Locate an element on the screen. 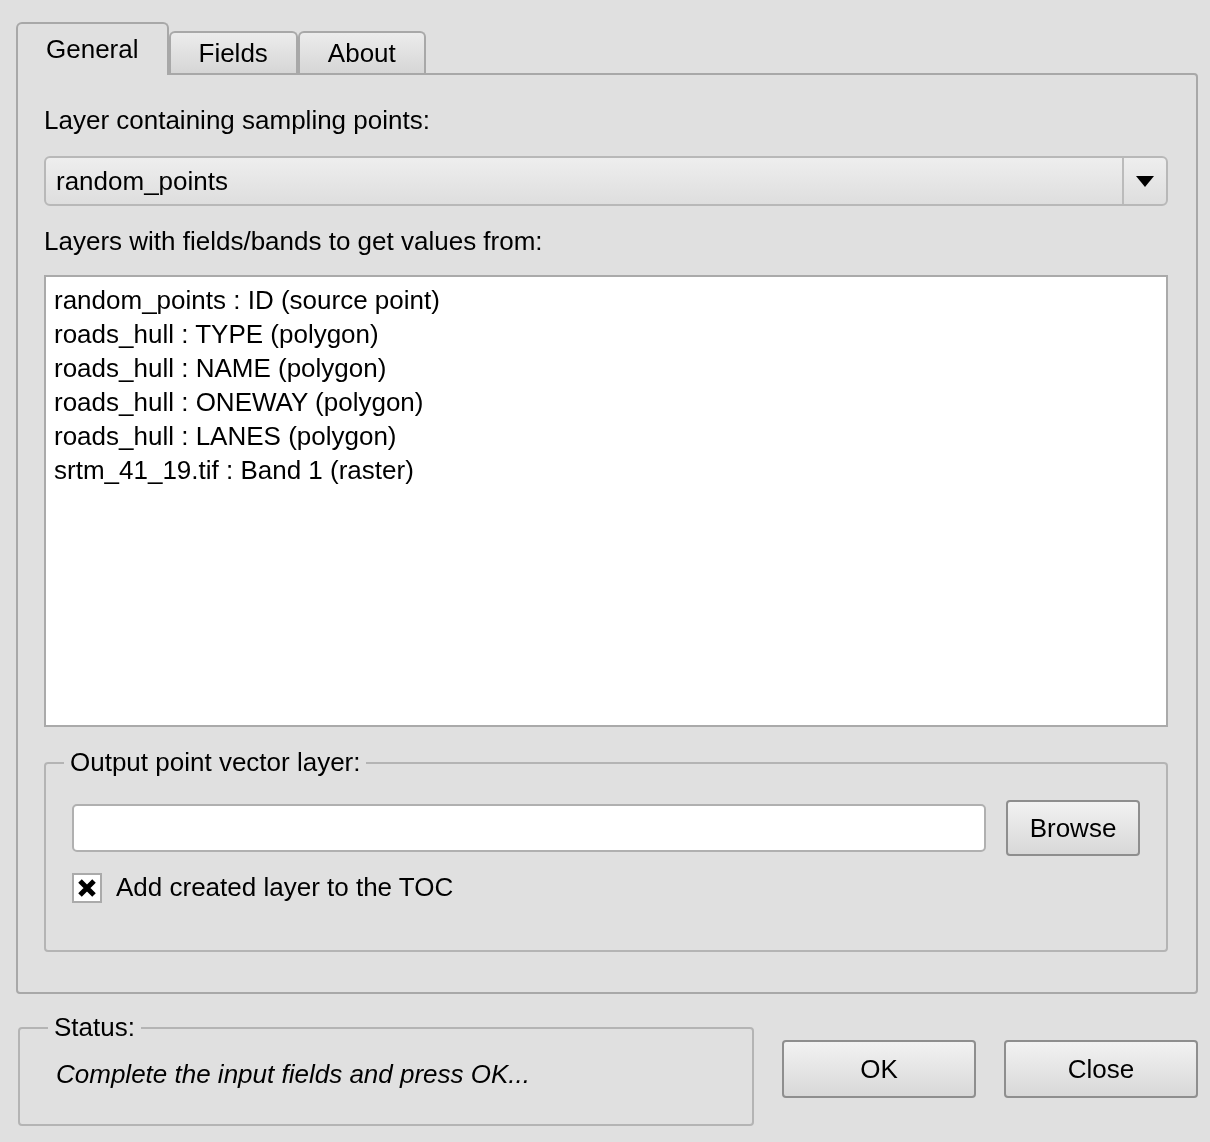 Image resolution: width=1210 pixels, height=1142 pixels. list-item: roads_hull : ONEWAY (polygon) is located at coordinates (239, 402).